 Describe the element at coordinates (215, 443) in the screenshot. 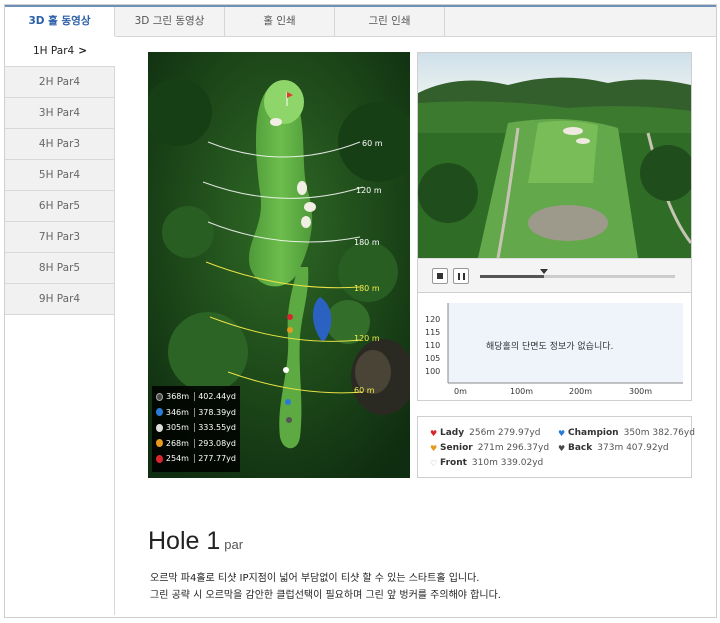

I see `distance-yards: 293.08yd` at that location.